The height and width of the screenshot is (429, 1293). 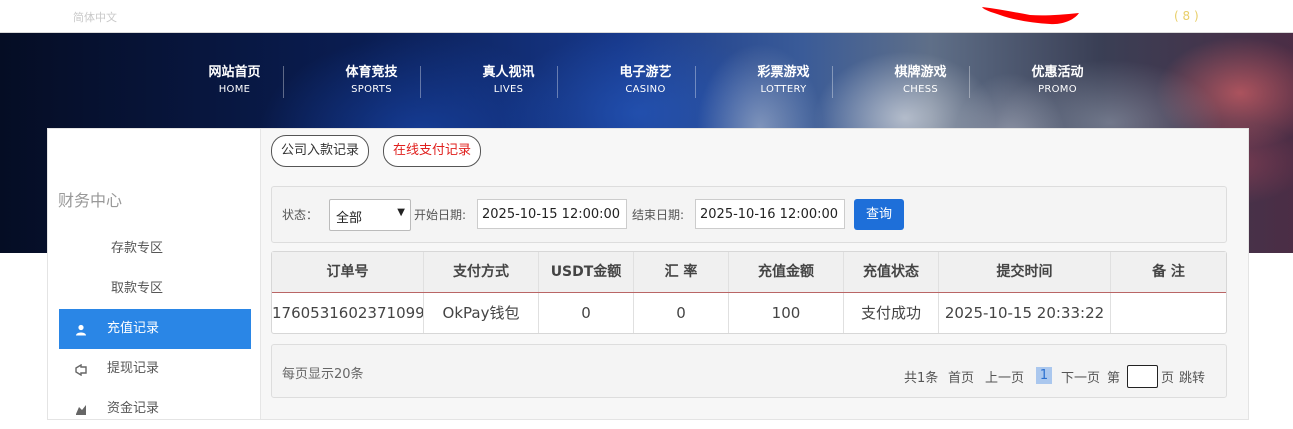 I want to click on payment-method-cell: OkPay钱包, so click(x=481, y=313).